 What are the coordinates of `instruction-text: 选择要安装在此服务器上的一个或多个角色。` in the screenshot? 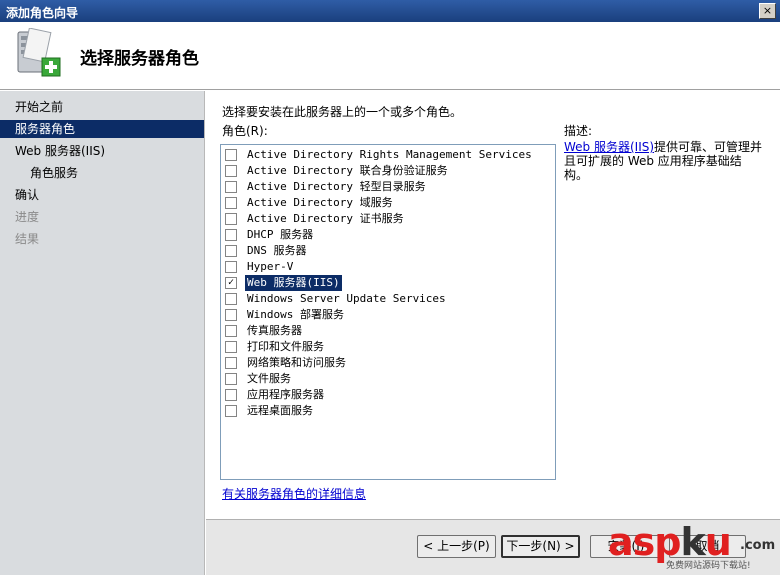 It's located at (342, 112).